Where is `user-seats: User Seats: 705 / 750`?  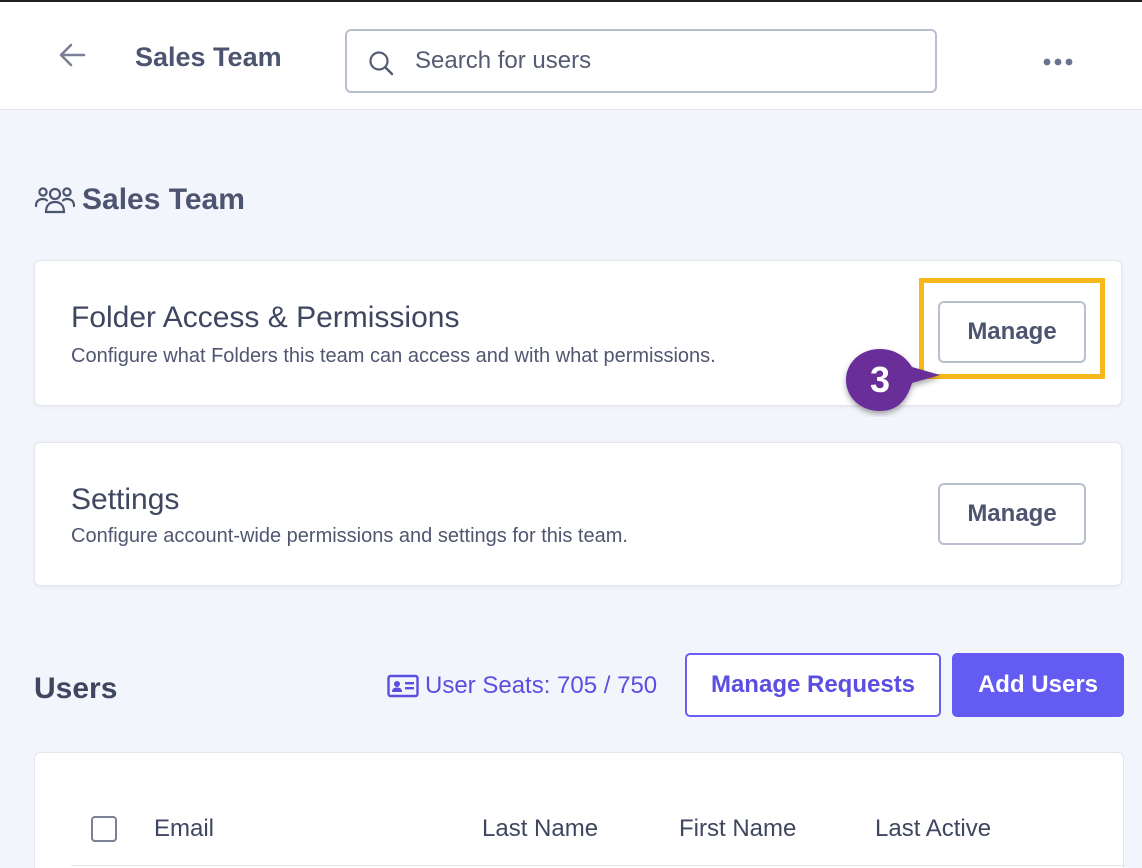 user-seats: User Seats: 705 / 750 is located at coordinates (522, 686).